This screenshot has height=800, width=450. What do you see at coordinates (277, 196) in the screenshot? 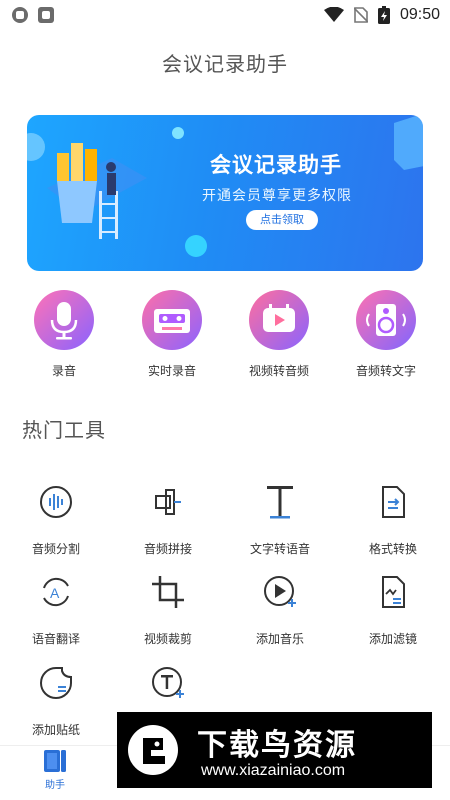
I see `banner-subtitle: 开通会员尊享更多权限` at bounding box center [277, 196].